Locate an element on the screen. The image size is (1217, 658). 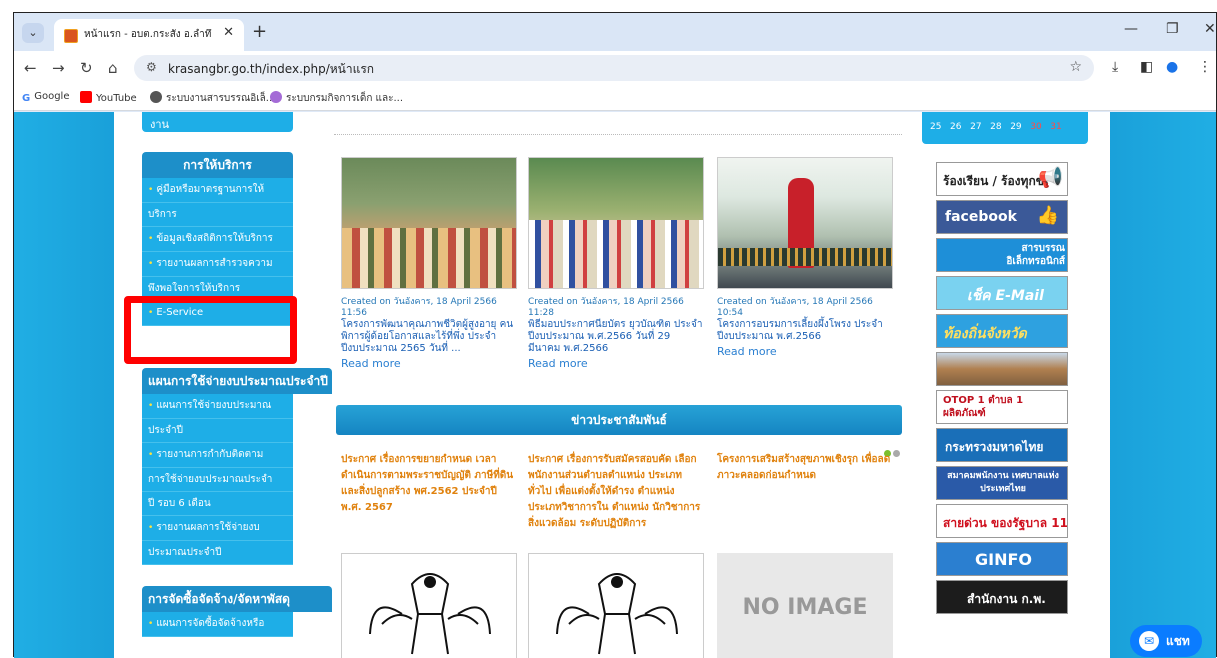
hotline-1111-banner: สายด่วน ของรัฐบาล 1111 is located at coordinates (1002, 521).